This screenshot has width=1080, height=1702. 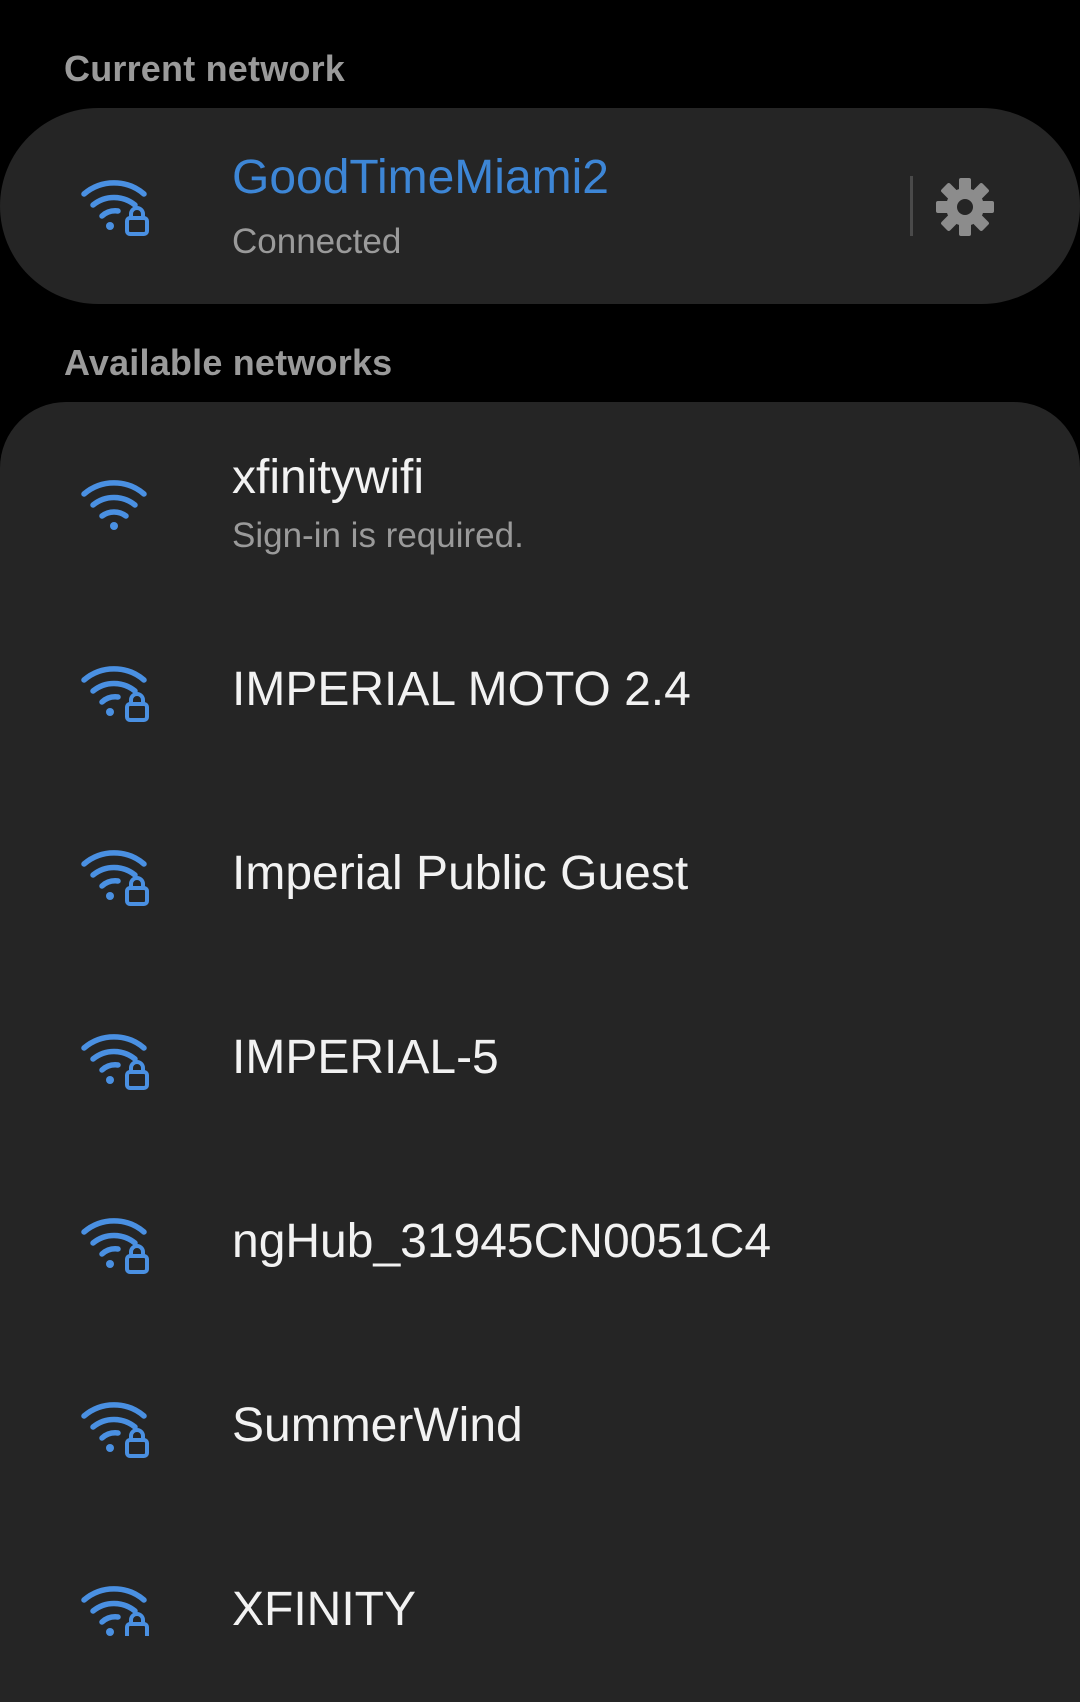 What do you see at coordinates (540, 1578) in the screenshot?
I see `network-row-xfinity: XFINITY` at bounding box center [540, 1578].